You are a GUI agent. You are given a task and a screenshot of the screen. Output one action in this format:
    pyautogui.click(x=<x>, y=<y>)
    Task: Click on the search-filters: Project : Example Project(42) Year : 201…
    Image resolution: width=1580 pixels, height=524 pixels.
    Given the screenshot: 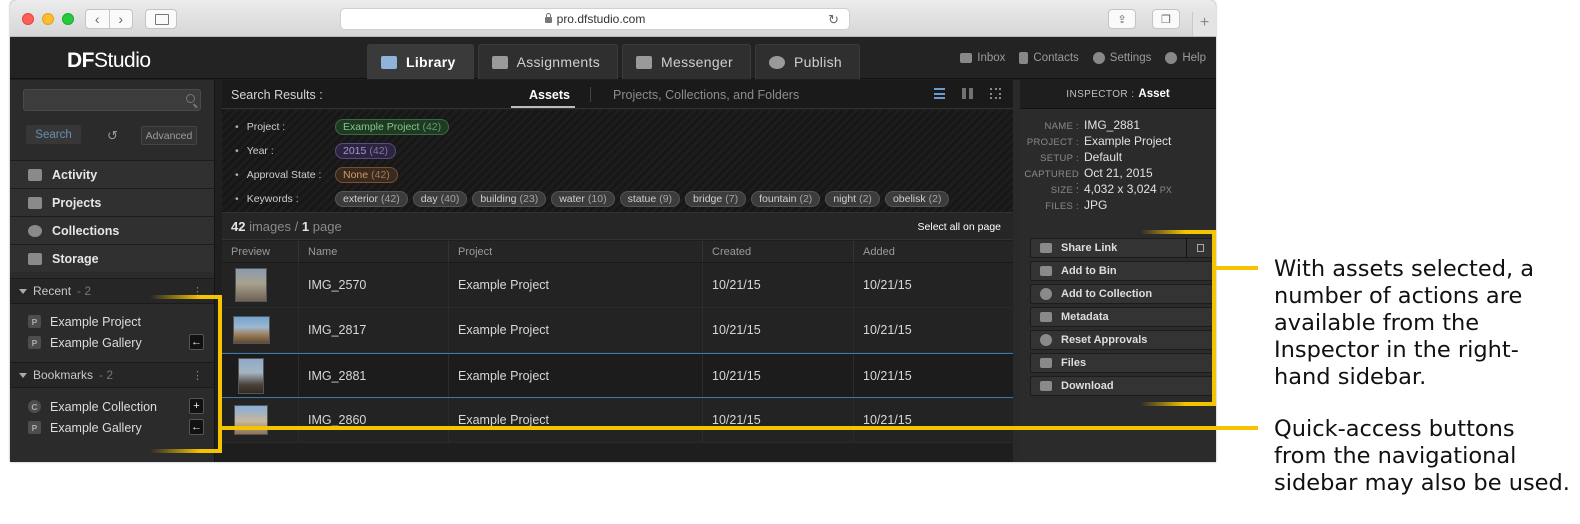 What is the action you would take?
    pyautogui.click(x=617, y=161)
    